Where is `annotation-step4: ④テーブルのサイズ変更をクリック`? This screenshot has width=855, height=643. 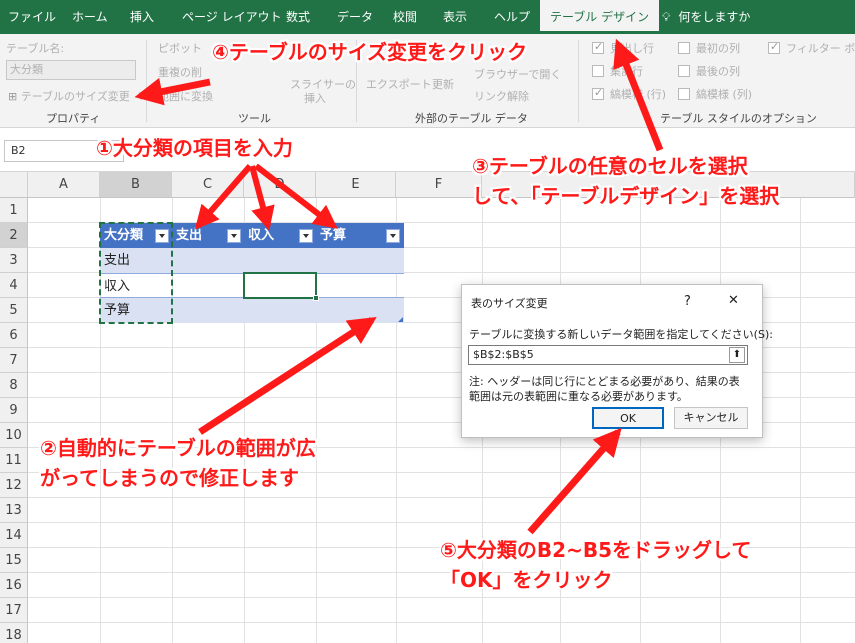 annotation-step4: ④テーブルのサイズ変更をクリック is located at coordinates (370, 52).